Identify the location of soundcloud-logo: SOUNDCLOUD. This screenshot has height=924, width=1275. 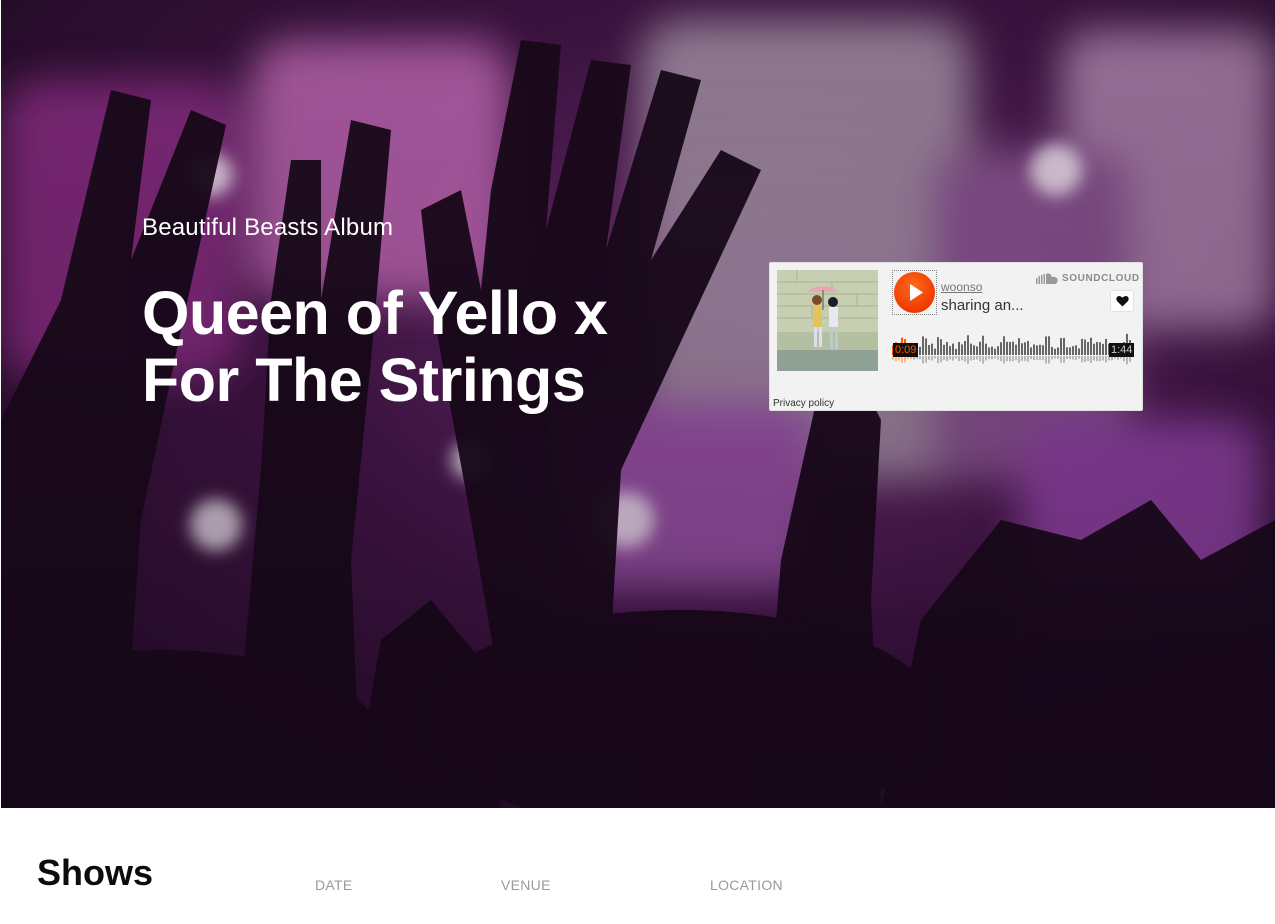
(1088, 278).